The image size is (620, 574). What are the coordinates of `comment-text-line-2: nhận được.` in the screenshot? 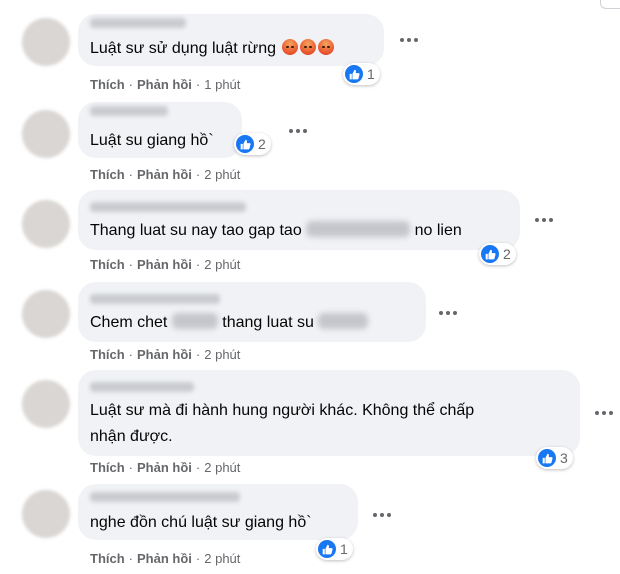 It's located at (131, 436).